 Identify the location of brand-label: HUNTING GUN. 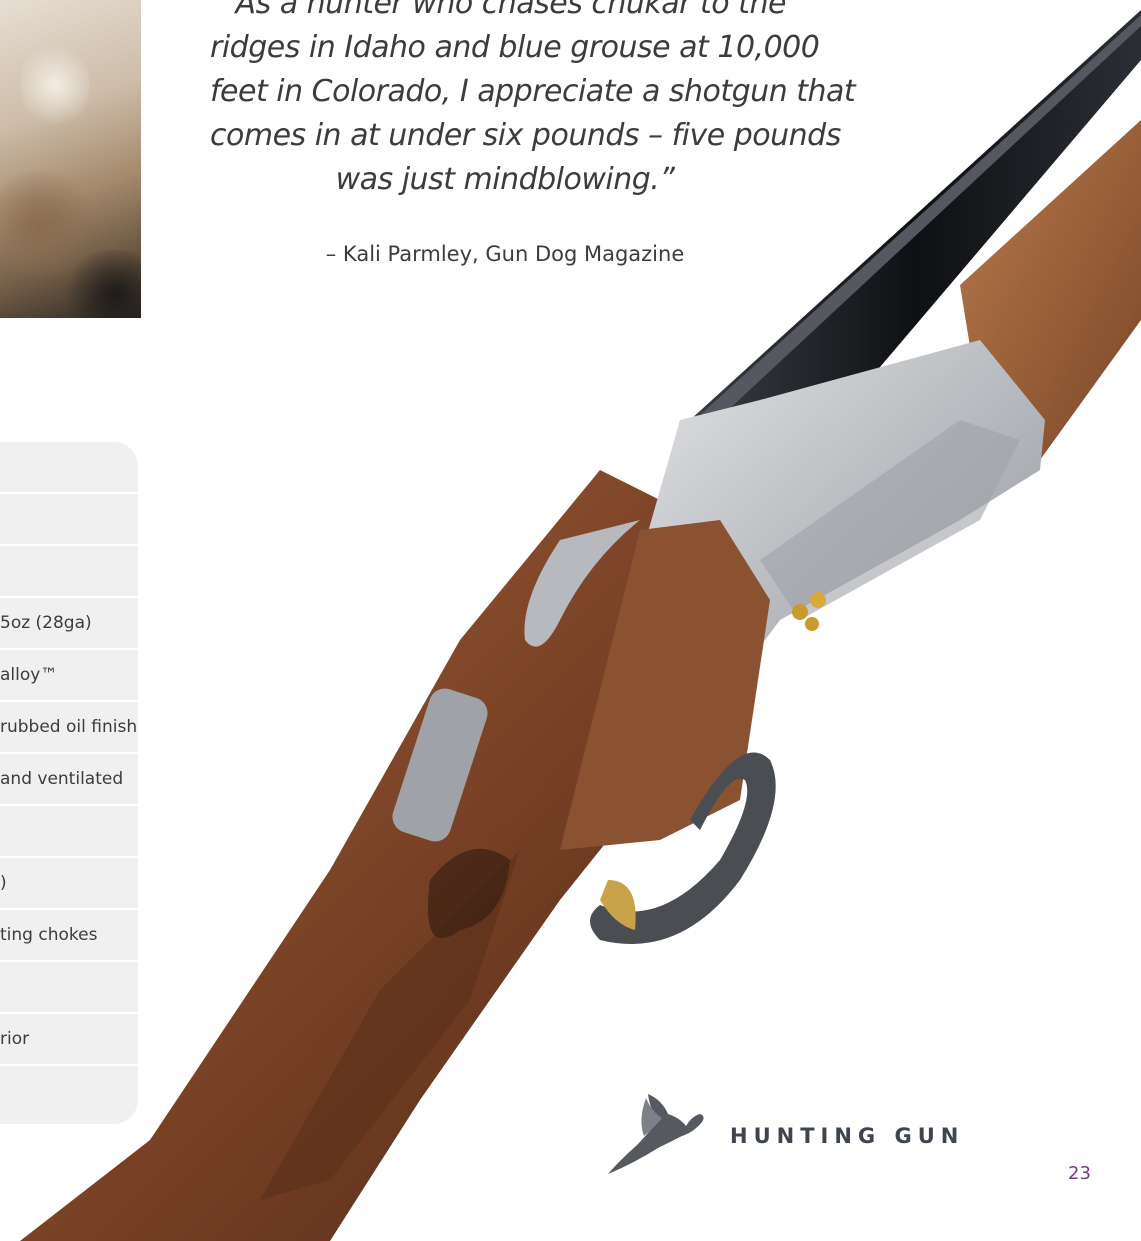
(847, 1136).